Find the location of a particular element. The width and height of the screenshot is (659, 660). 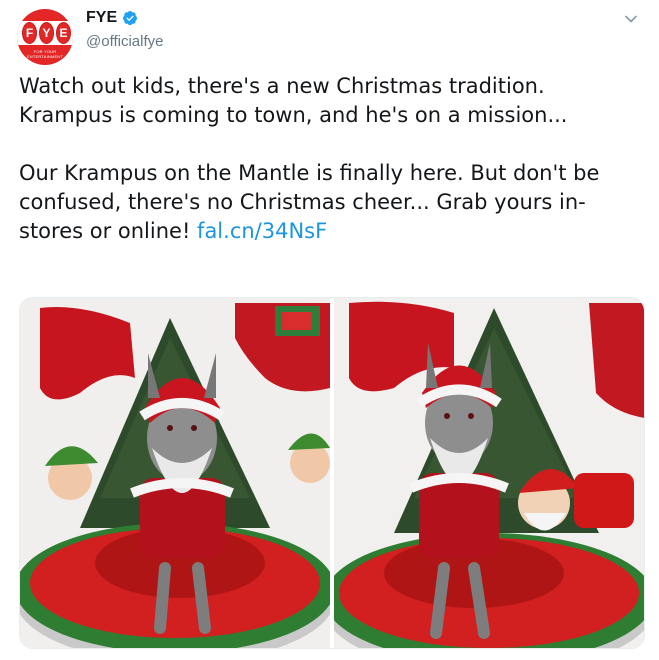

avatar-logo: F Y E is located at coordinates (46, 33).